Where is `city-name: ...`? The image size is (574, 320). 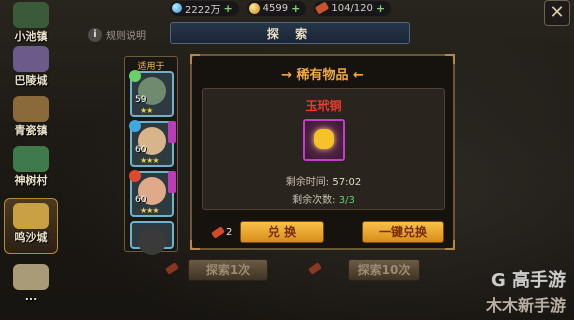
city-name: ... is located at coordinates (31, 296).